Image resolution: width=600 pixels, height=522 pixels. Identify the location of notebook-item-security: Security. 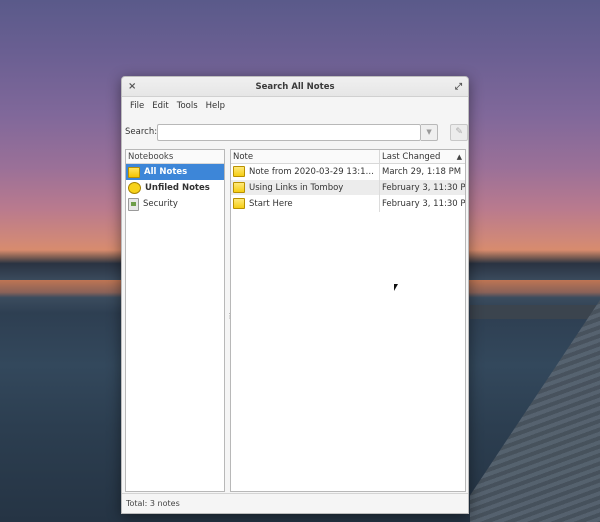
(175, 204).